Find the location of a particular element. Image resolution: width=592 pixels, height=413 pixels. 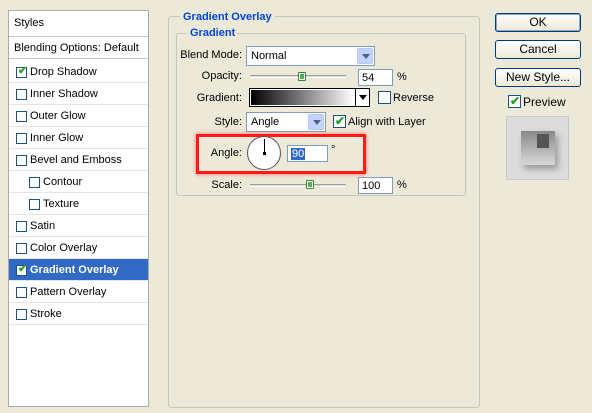

group-title: Gradient Overlay is located at coordinates (227, 17).